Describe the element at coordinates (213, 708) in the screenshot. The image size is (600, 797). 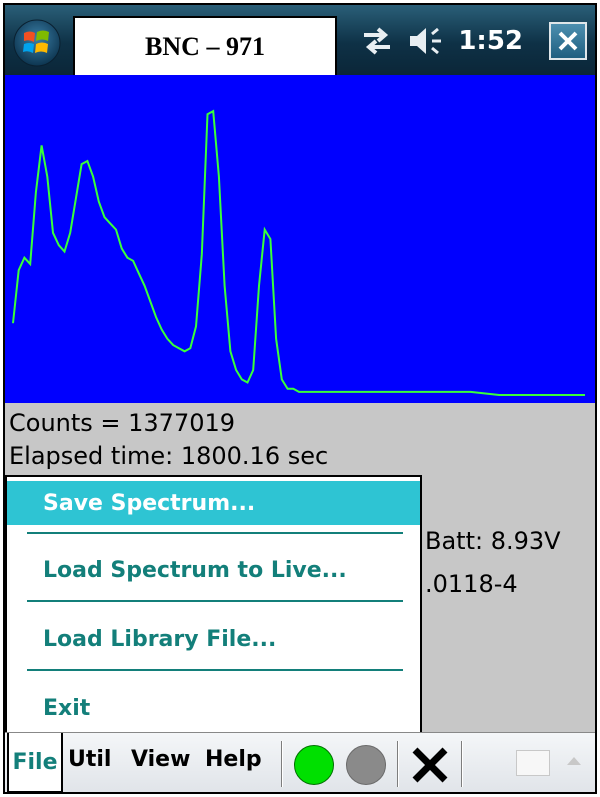
I see `menu-item-exit: Exit` at that location.